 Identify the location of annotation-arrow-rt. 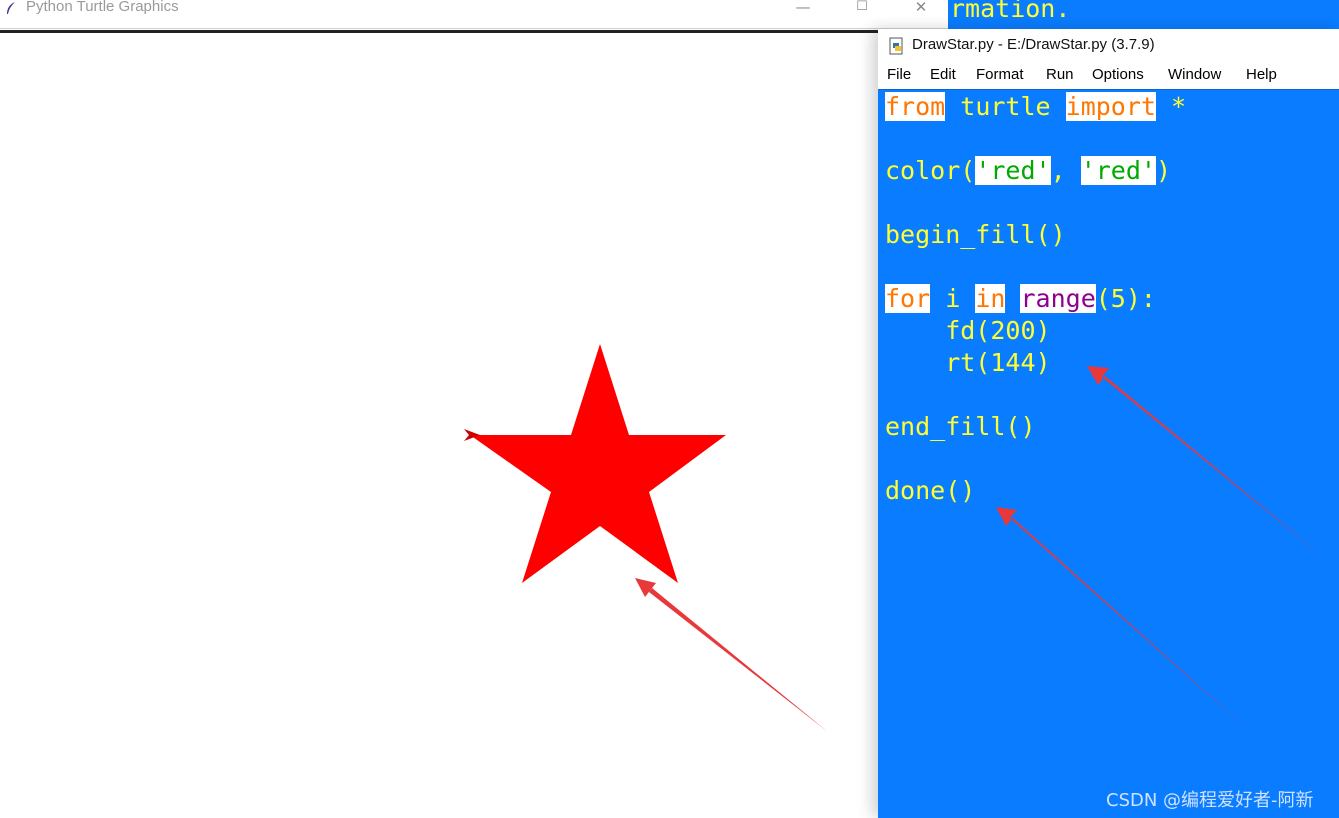
(1204, 461).